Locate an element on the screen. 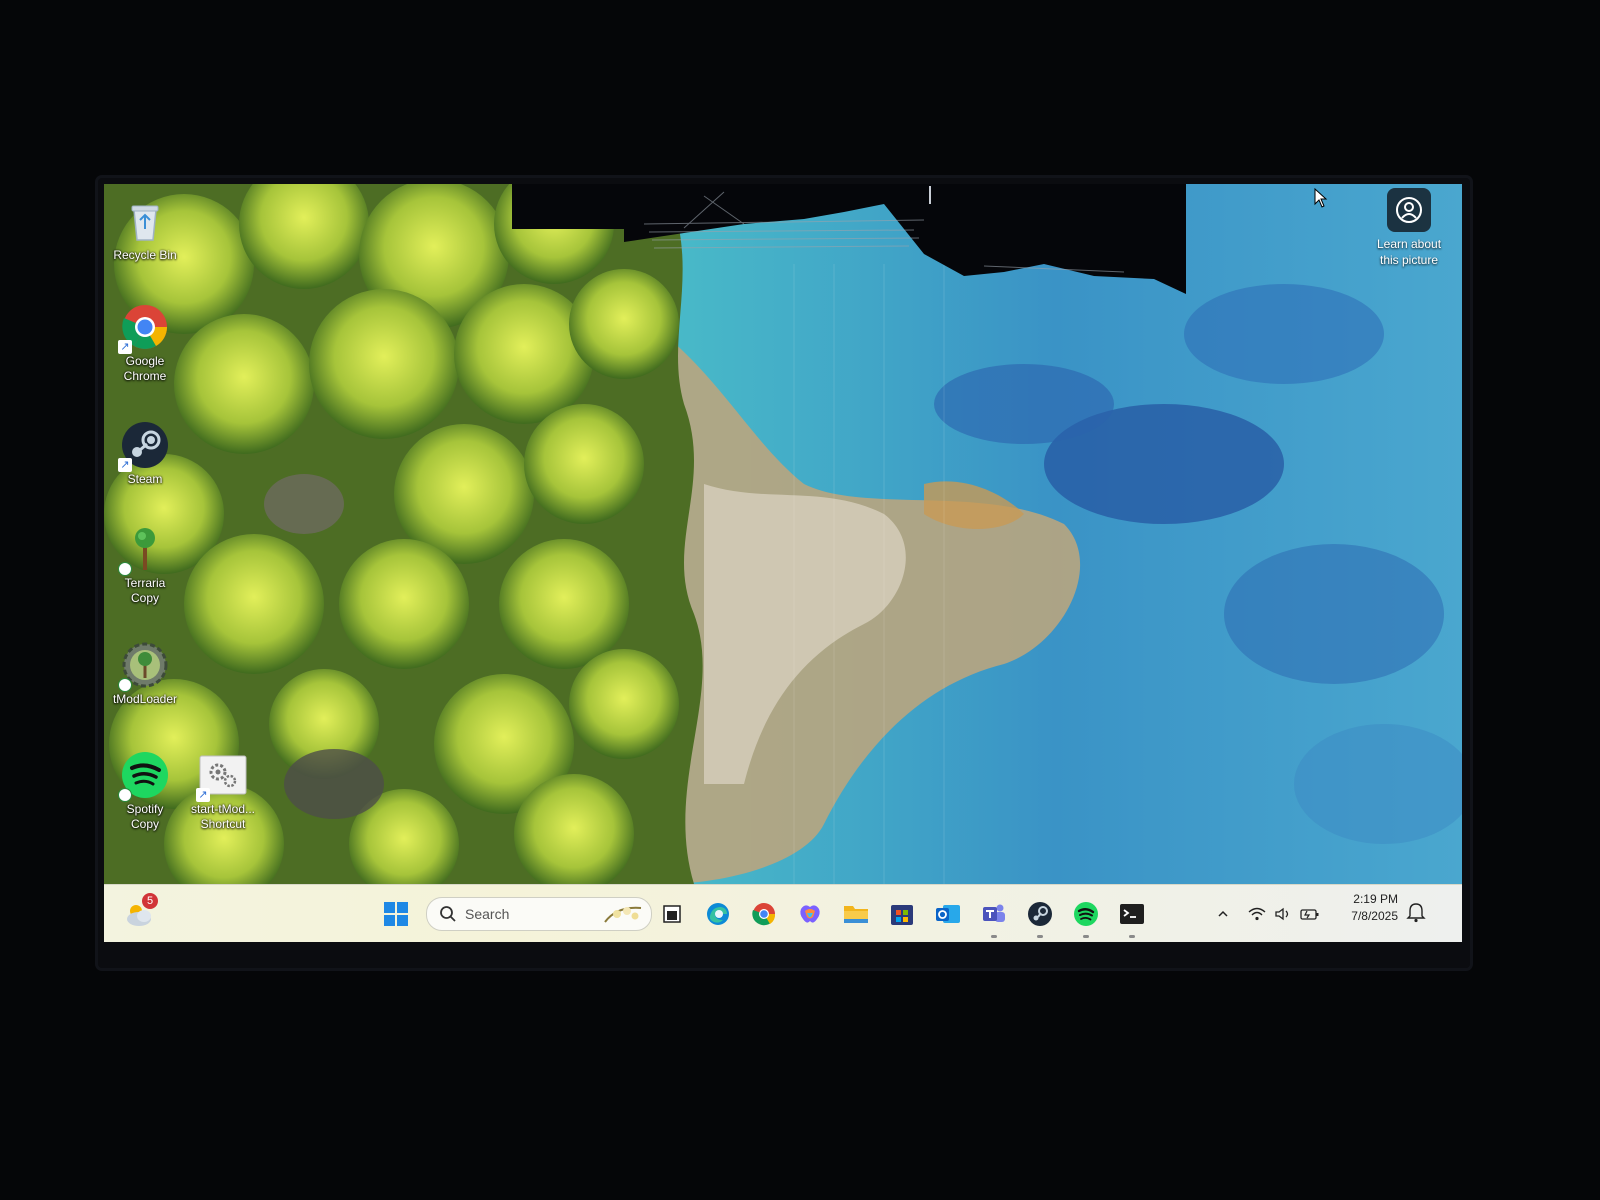 This screenshot has width=1600, height=1200. weather-badge: 5 is located at coordinates (150, 901).